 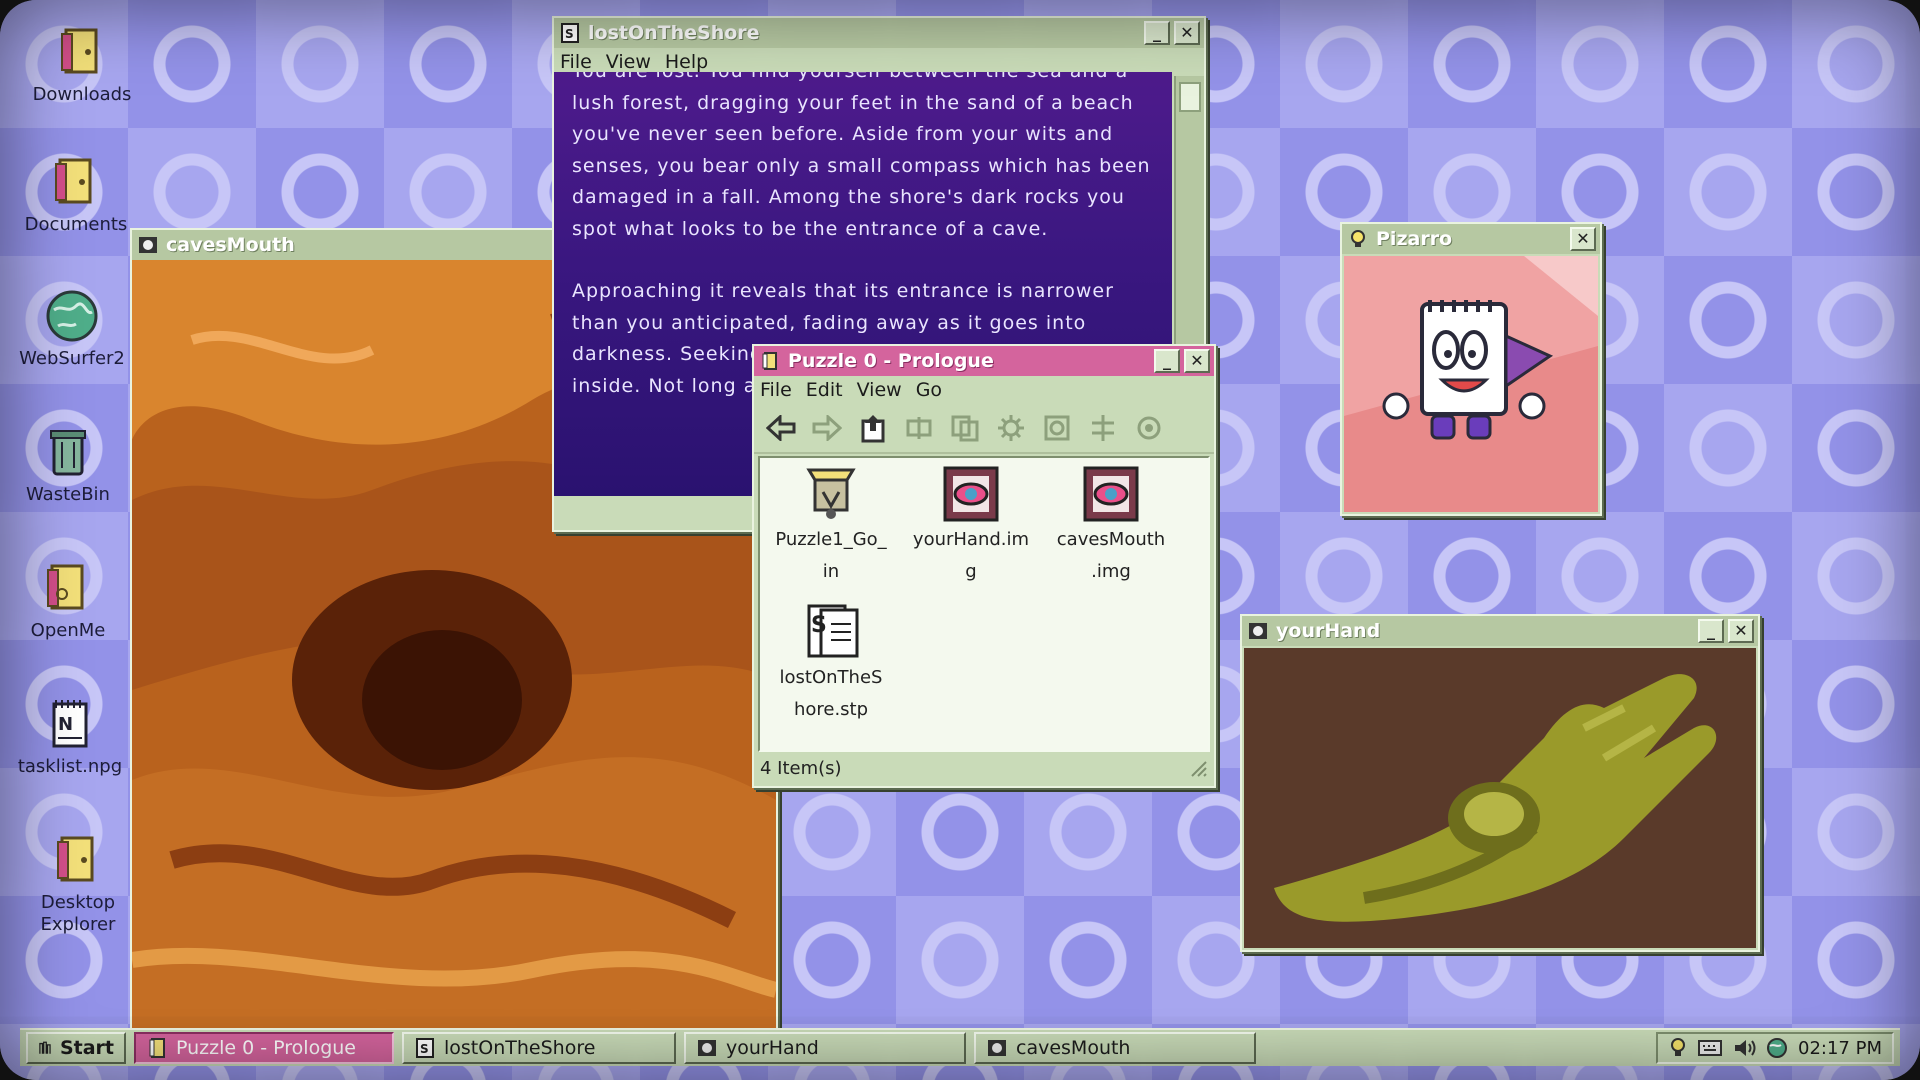 I want to click on explorer-statusbar: 4 Item(s), so click(x=984, y=768).